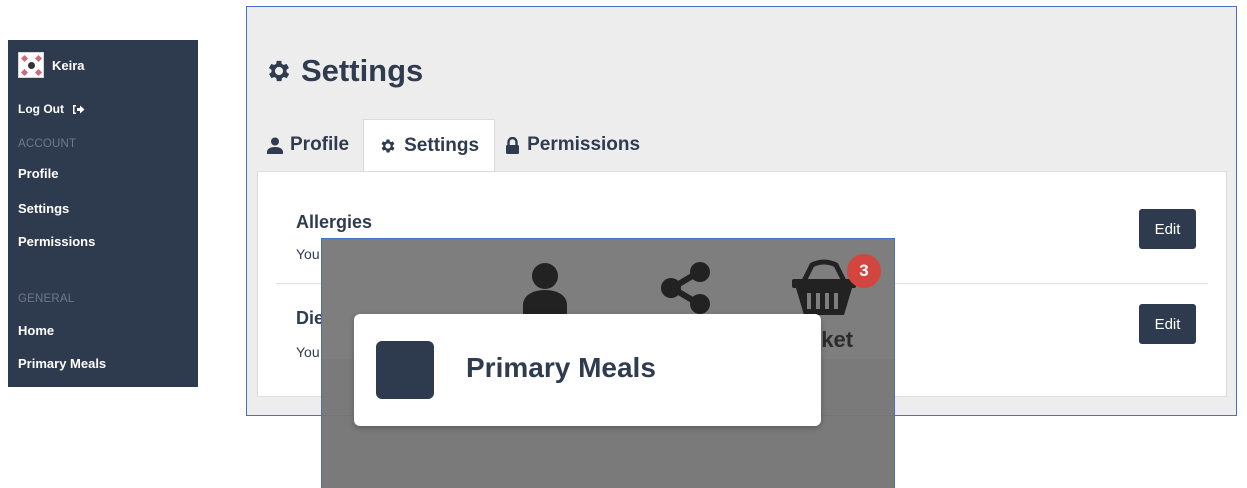 The image size is (1247, 488). What do you see at coordinates (62, 363) in the screenshot?
I see `sidebar-item-primary-meals: Primary Meals` at bounding box center [62, 363].